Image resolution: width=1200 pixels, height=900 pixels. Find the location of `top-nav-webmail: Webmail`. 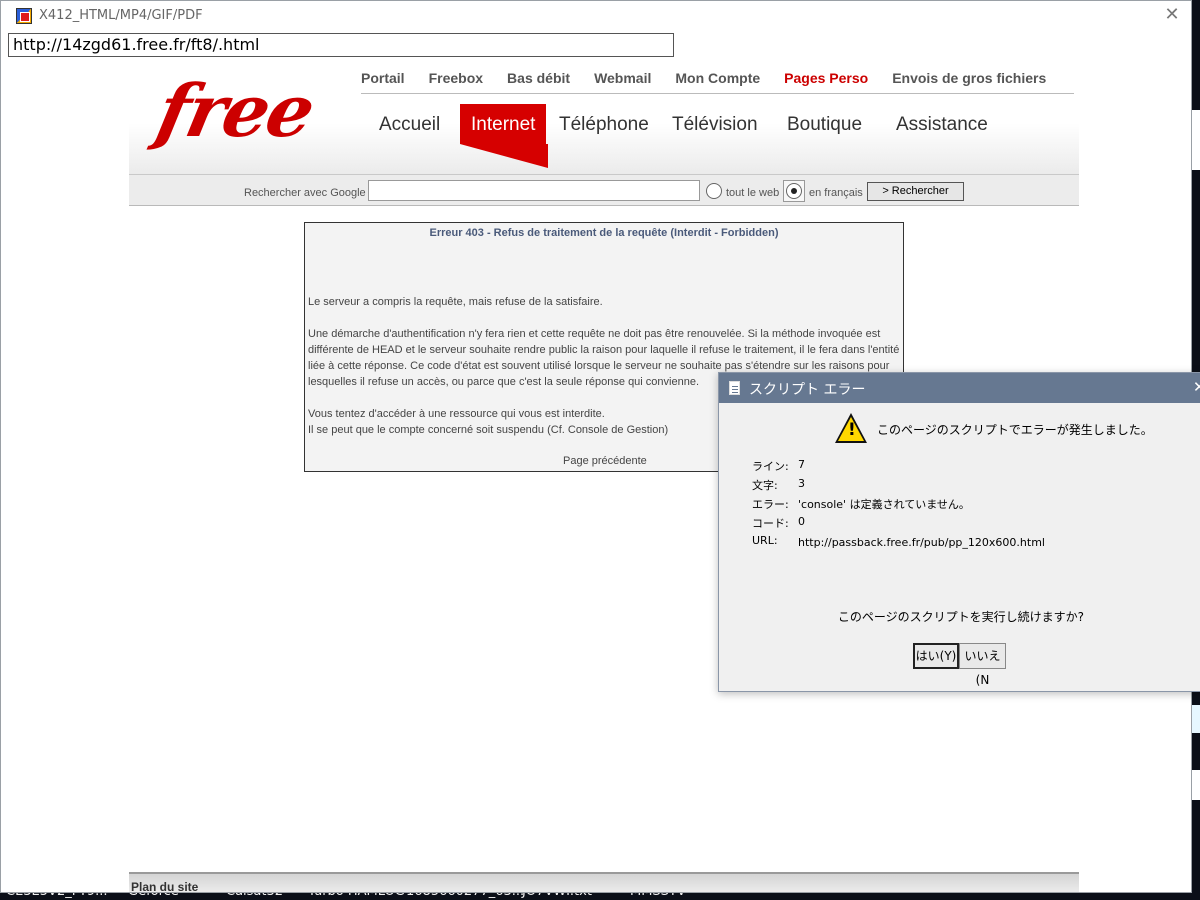

top-nav-webmail: Webmail is located at coordinates (622, 81).